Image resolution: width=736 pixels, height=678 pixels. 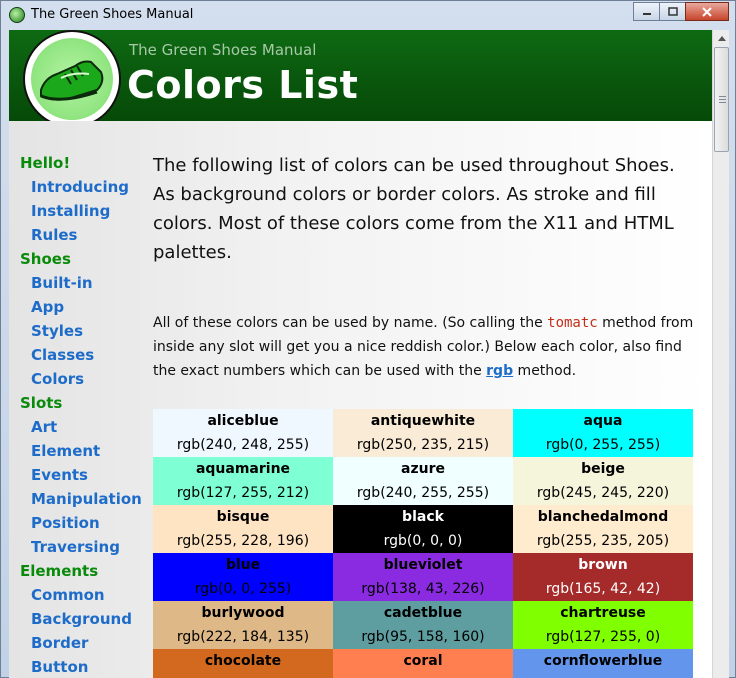 What do you see at coordinates (84, 187) in the screenshot?
I see `sidebar-item-introducing: Introducing` at bounding box center [84, 187].